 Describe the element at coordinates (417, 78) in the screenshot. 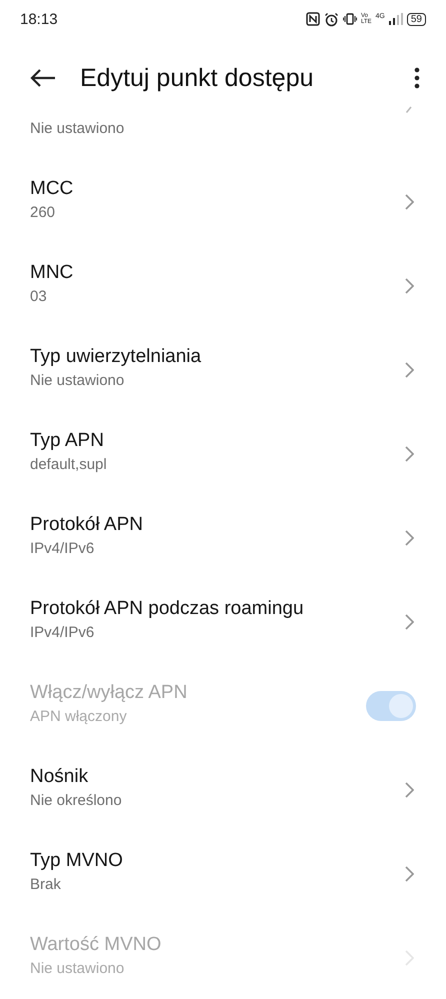

I see `more-icon` at that location.